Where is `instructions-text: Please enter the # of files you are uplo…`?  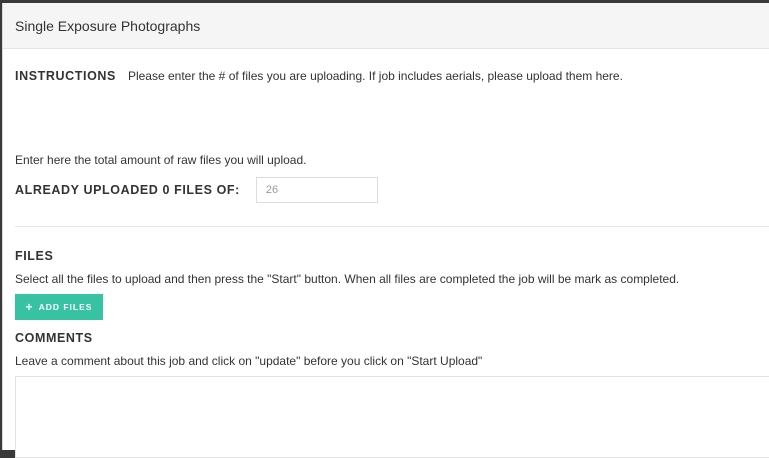 instructions-text: Please enter the # of files you are uplo… is located at coordinates (375, 76).